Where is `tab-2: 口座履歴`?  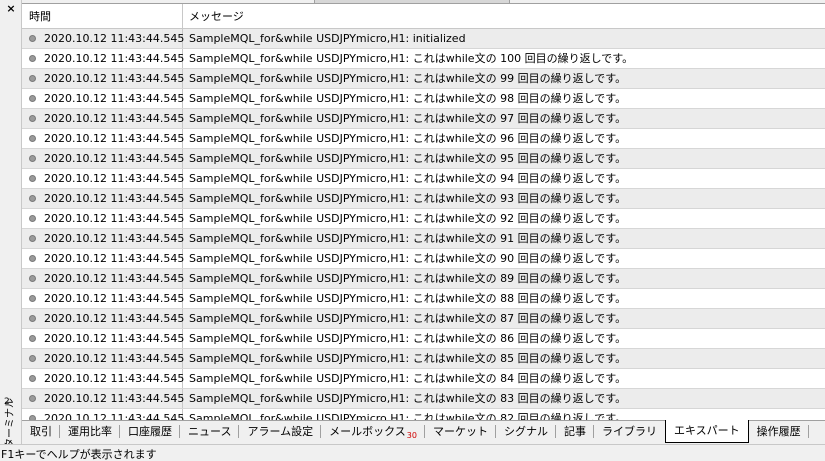 tab-2: 口座履歴 is located at coordinates (150, 431).